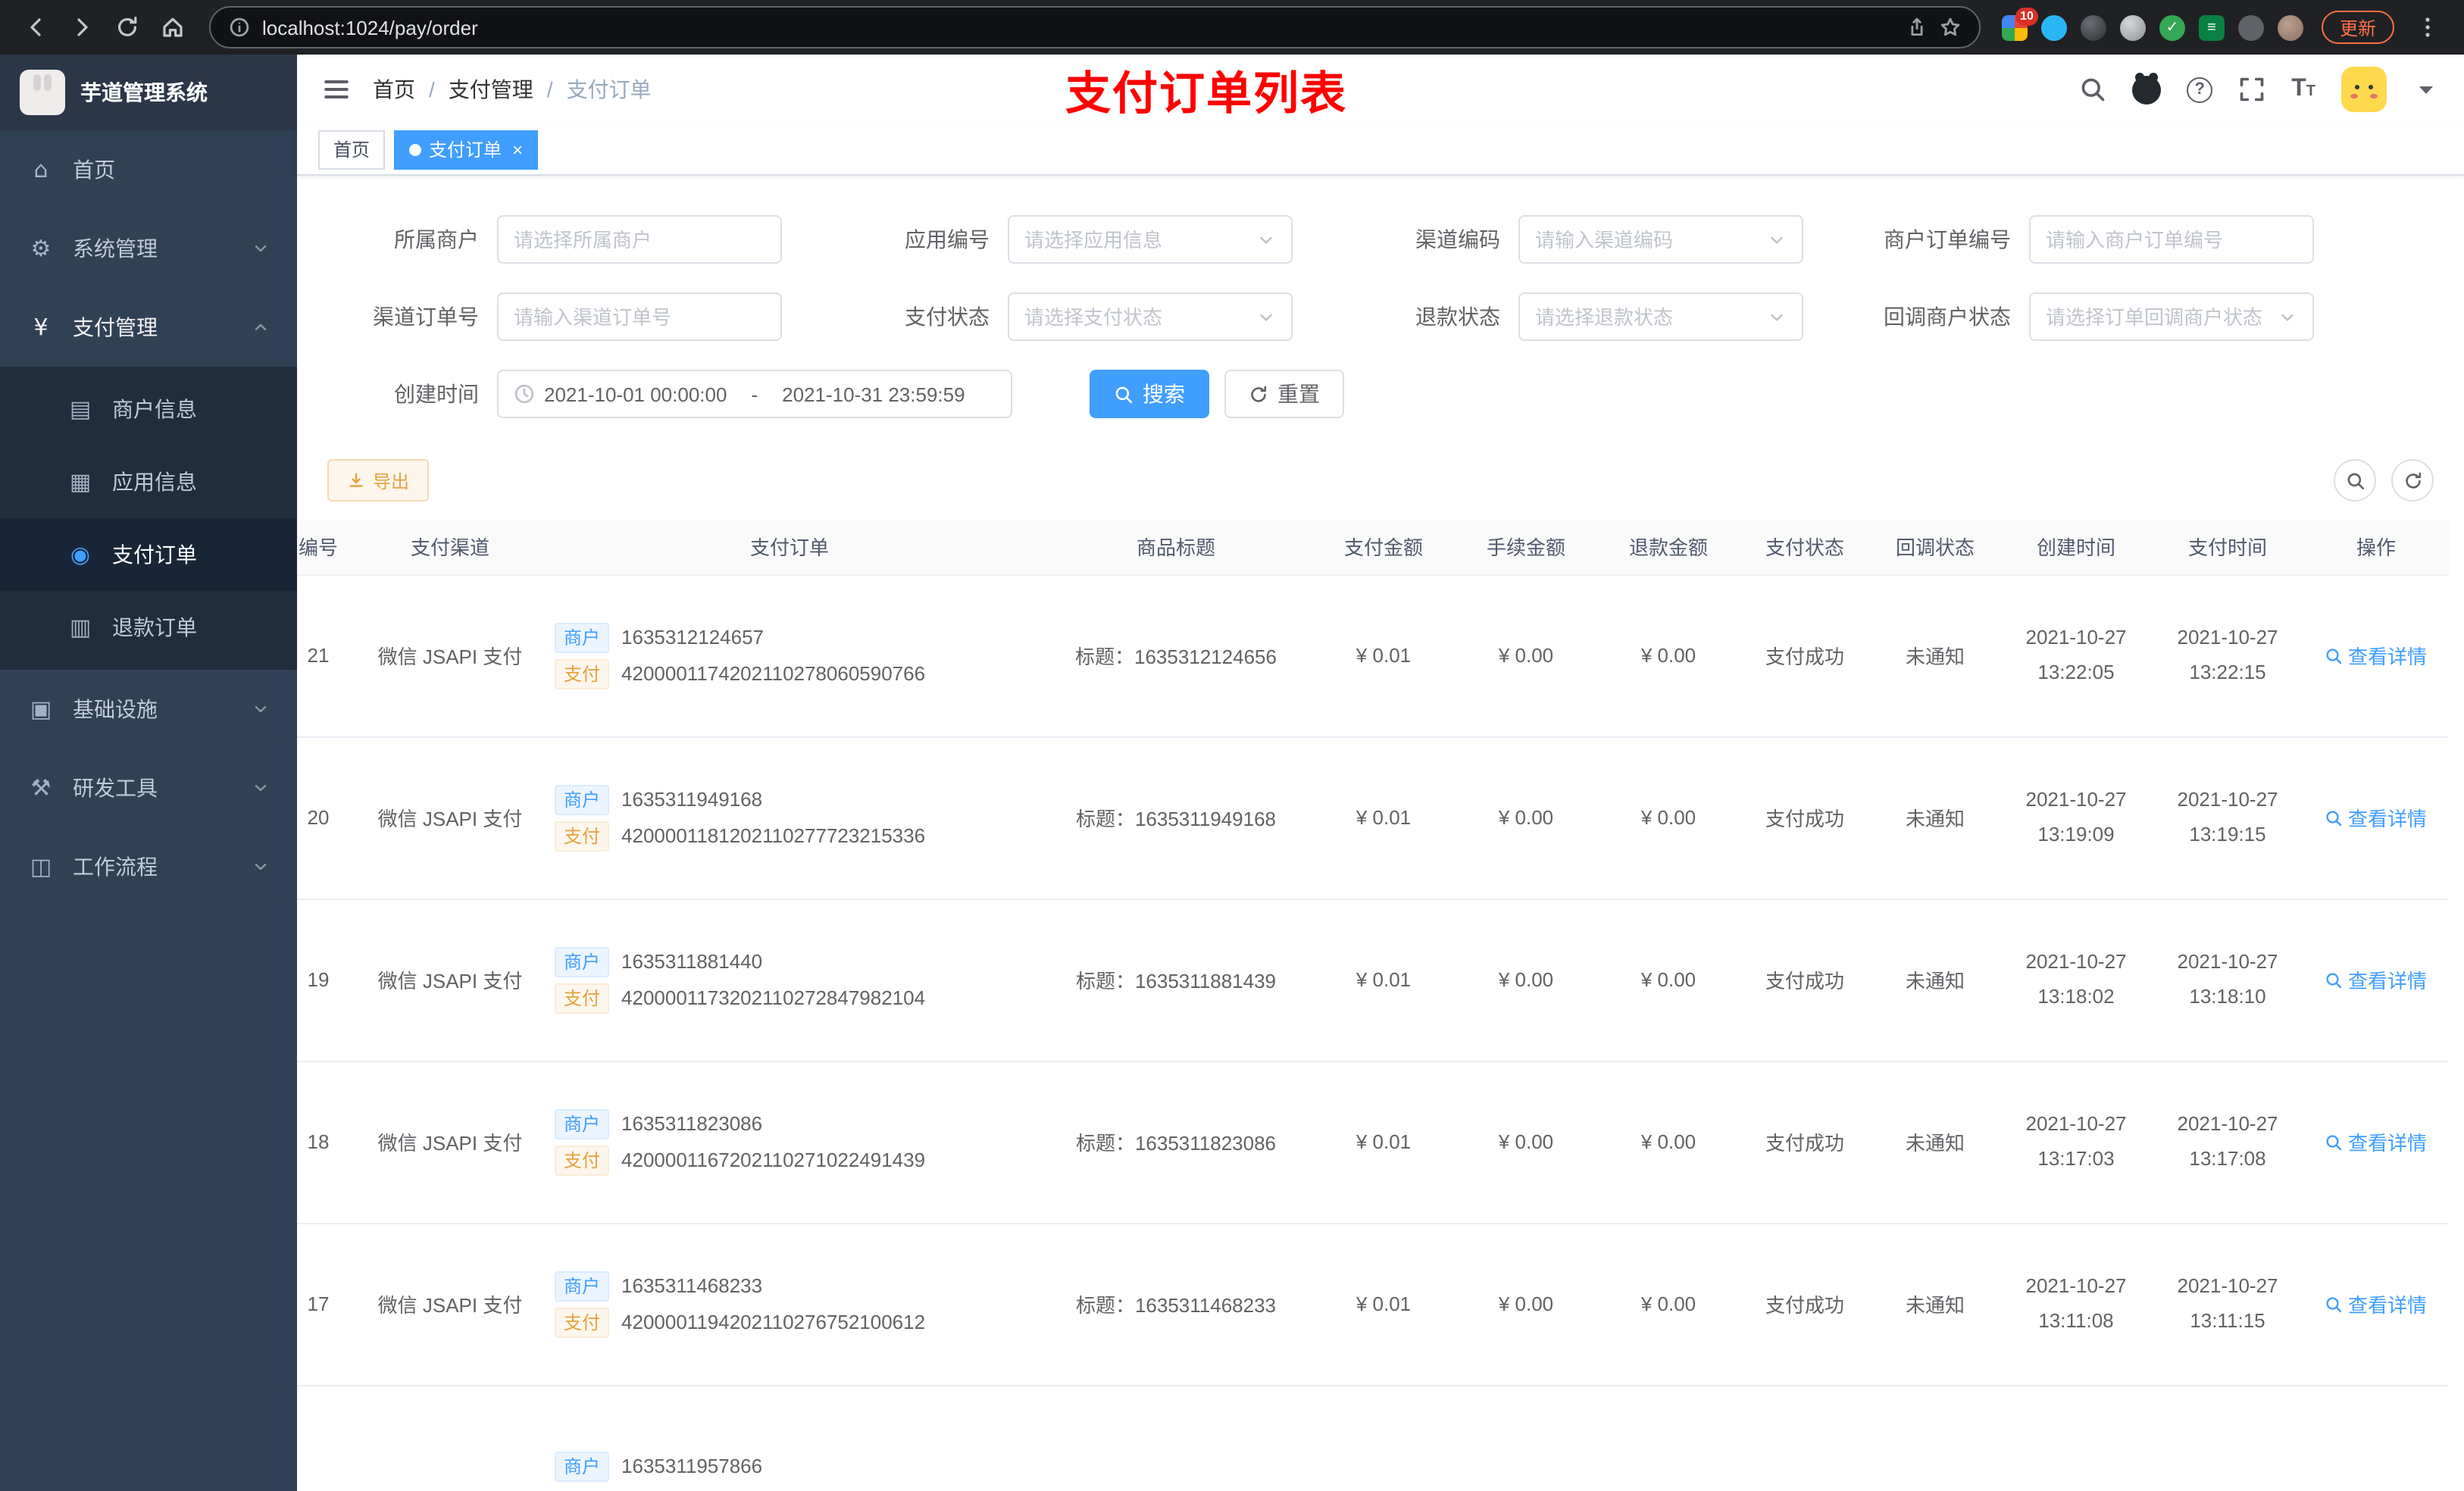 Image resolution: width=2464 pixels, height=1491 pixels. I want to click on callback-status-input, so click(2159, 316).